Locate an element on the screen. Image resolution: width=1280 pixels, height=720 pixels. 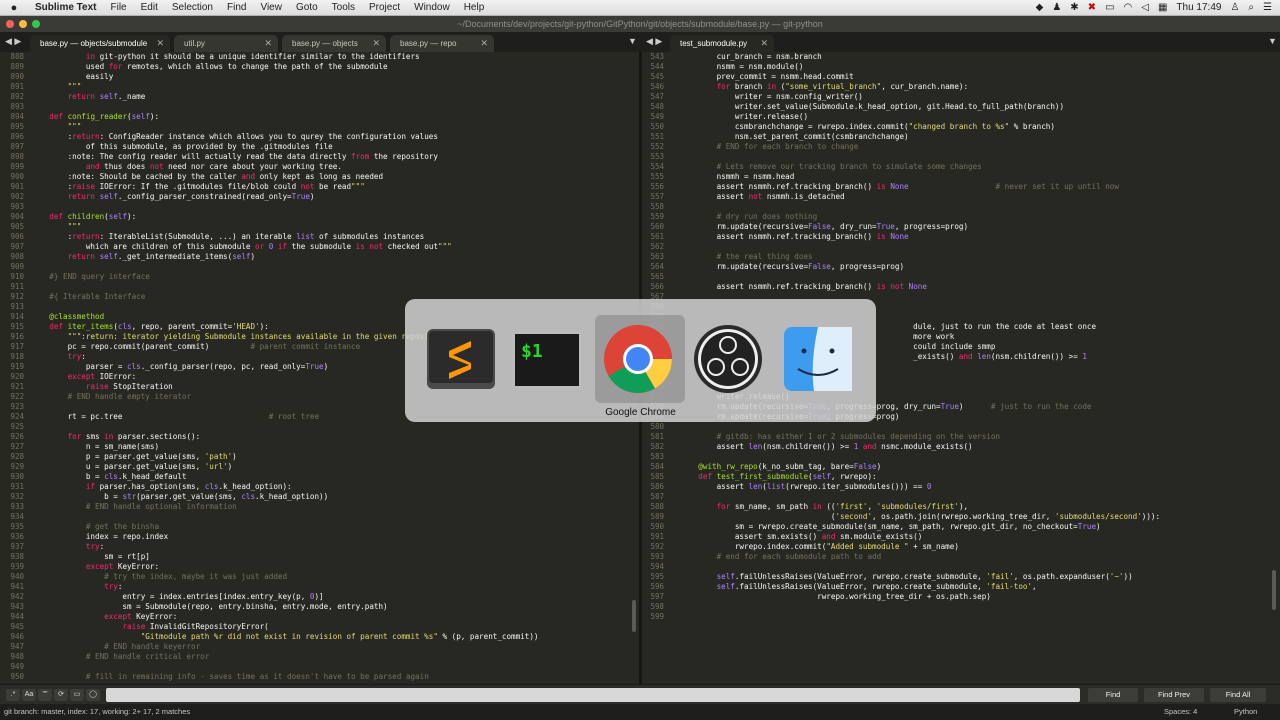
menu-view: View is located at coordinates (271, 7).